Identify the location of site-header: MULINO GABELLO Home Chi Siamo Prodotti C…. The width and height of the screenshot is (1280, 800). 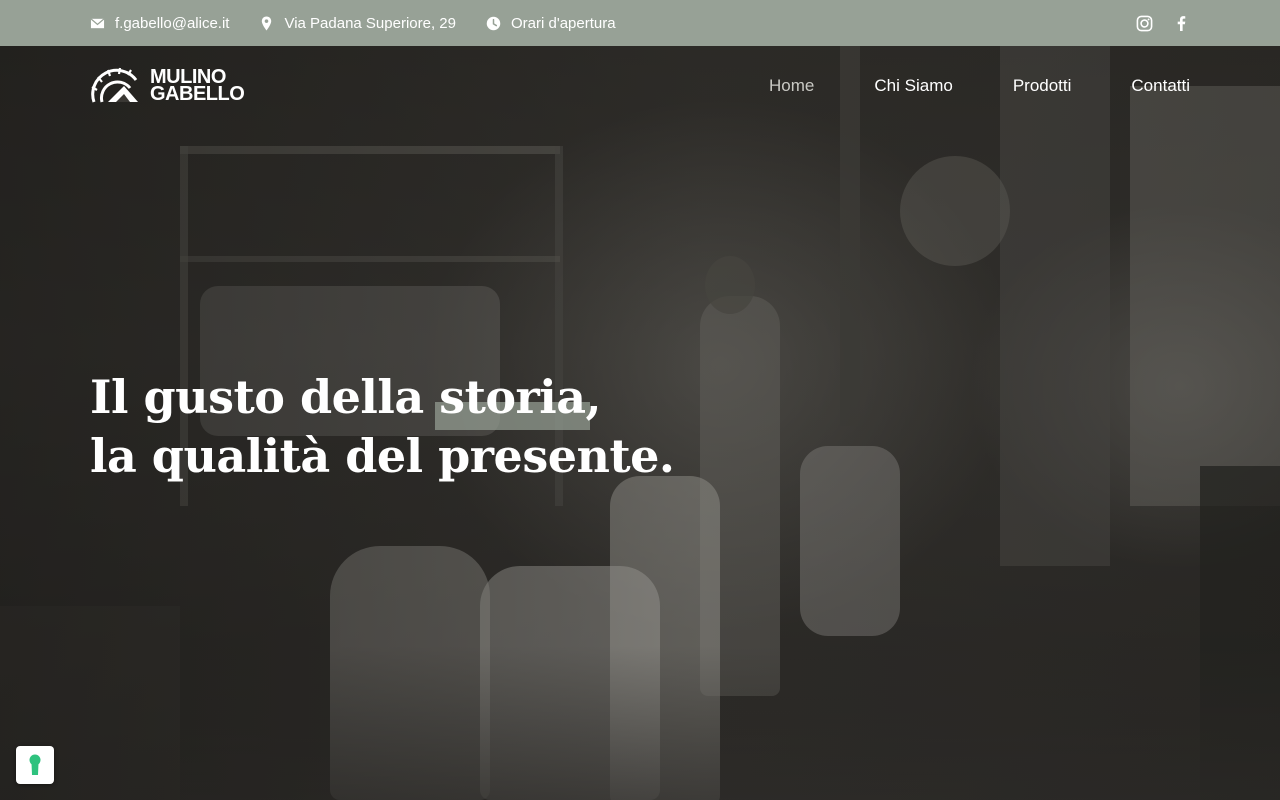
(640, 86).